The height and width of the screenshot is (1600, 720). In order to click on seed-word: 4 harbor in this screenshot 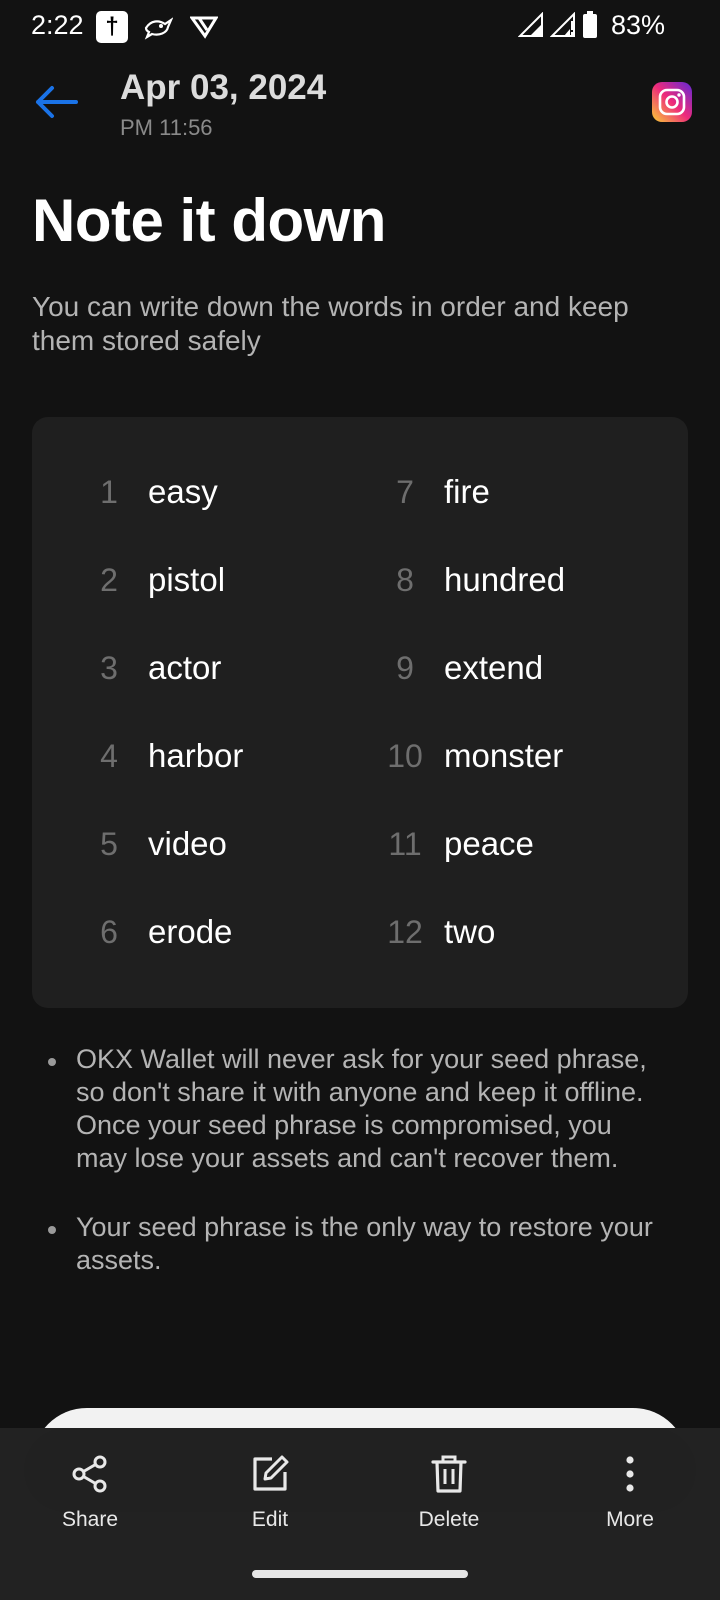, I will do `click(172, 755)`.